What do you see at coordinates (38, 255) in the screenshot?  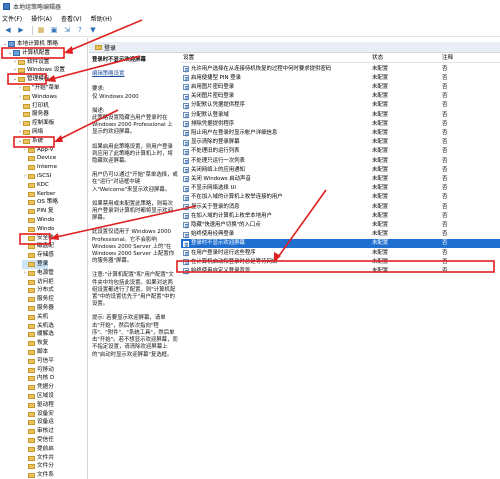 I see `tree-item: 存储感` at bounding box center [38, 255].